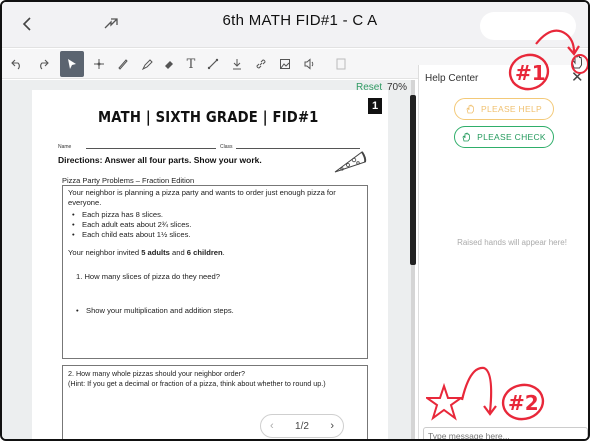 The height and width of the screenshot is (441, 590). What do you see at coordinates (341, 64) in the screenshot?
I see `page-icon` at bounding box center [341, 64].